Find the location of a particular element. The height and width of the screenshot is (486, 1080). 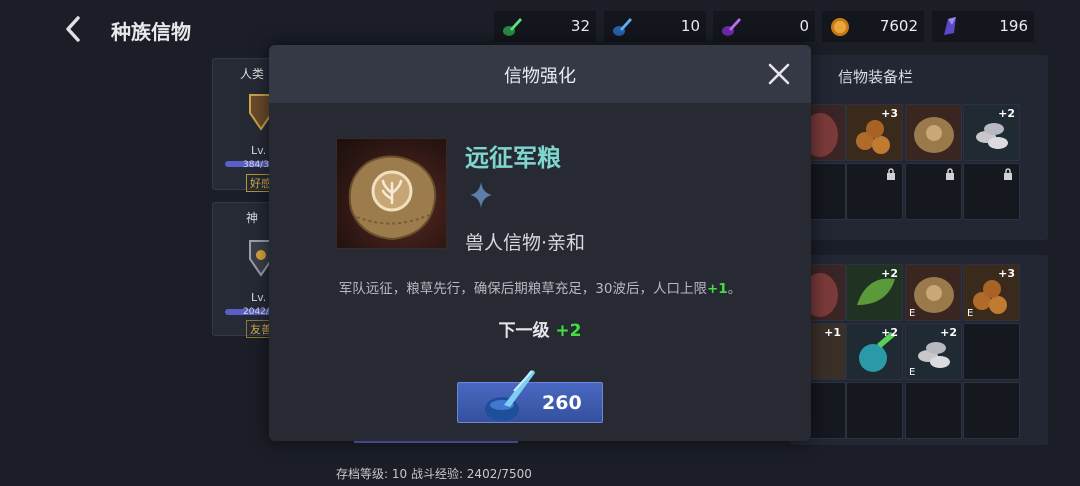

back-button is located at coordinates (73, 29).